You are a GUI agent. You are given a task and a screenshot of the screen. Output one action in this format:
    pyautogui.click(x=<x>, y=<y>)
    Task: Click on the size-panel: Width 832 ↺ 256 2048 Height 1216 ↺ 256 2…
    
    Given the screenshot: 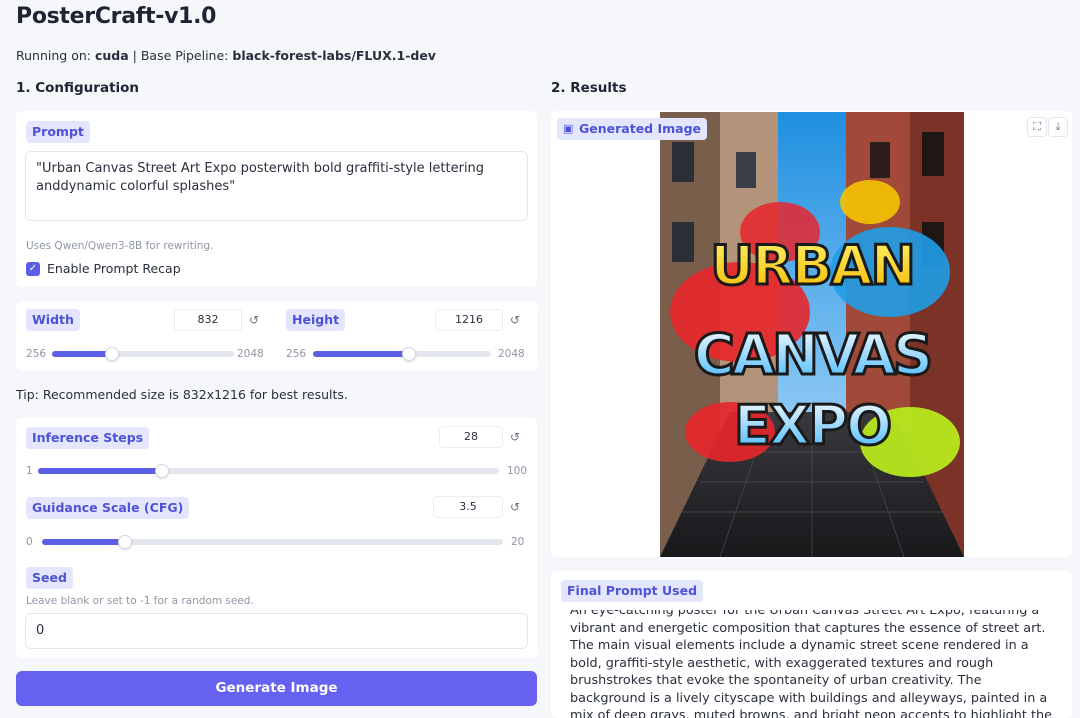 What is the action you would take?
    pyautogui.click(x=276, y=336)
    